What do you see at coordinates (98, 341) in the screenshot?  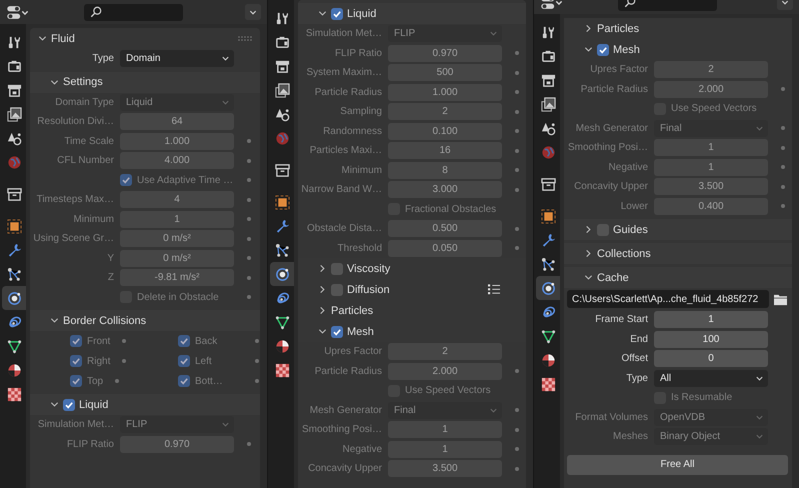 I see `checkbox-label: Front` at bounding box center [98, 341].